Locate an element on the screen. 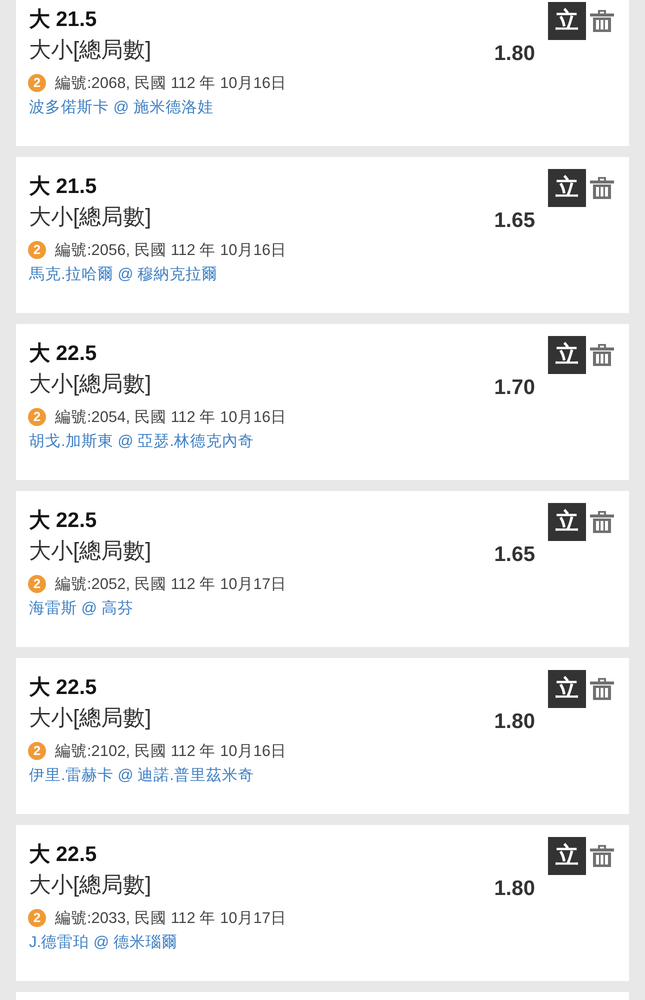 This screenshot has width=645, height=1000. match-link: 海雷斯 @ 高芬 is located at coordinates (81, 608).